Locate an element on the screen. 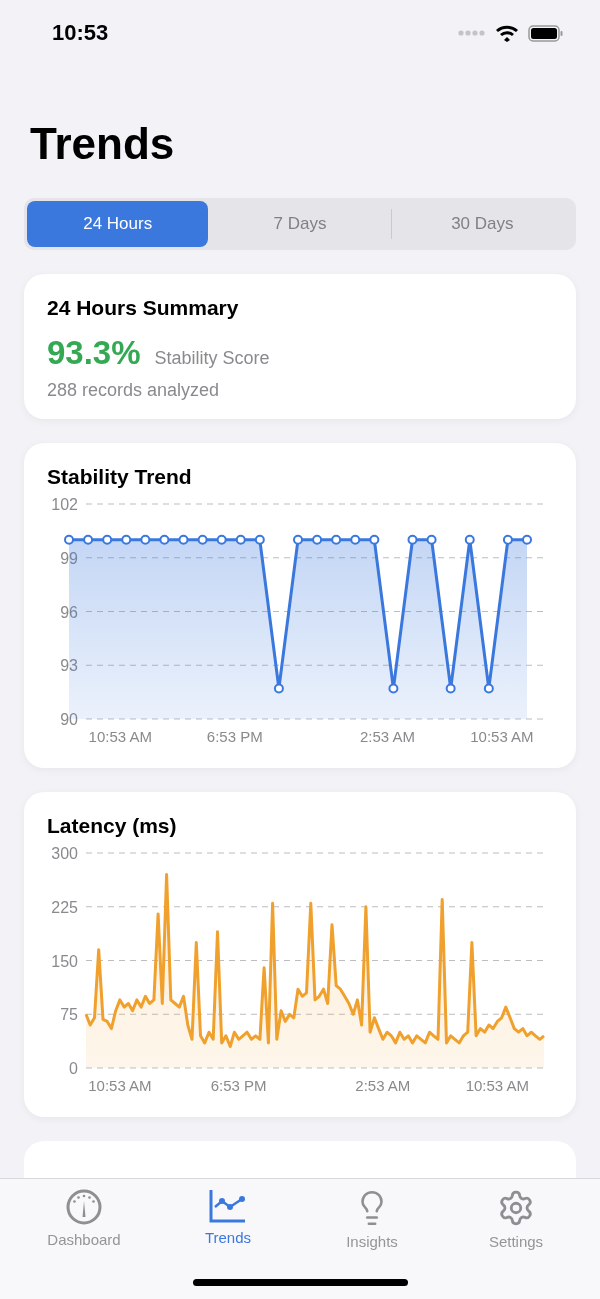 The image size is (600, 1299). records-count: 288 records analyzed is located at coordinates (134, 390).